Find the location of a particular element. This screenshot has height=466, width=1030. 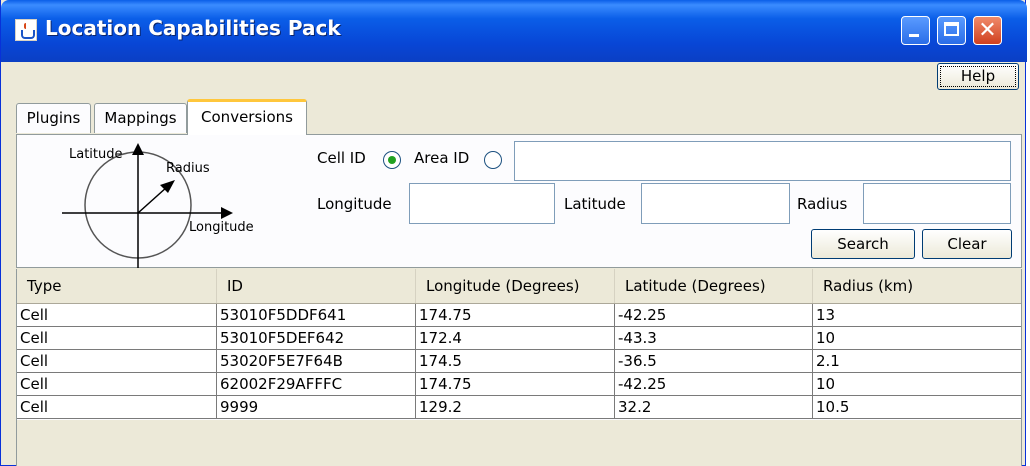

maximize-button is located at coordinates (951, 30).